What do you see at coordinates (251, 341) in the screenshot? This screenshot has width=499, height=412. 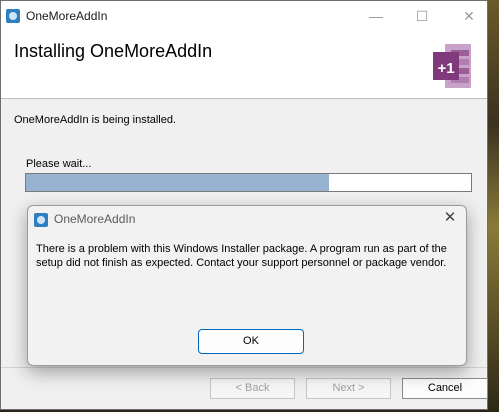 I see `ok-button: OK` at bounding box center [251, 341].